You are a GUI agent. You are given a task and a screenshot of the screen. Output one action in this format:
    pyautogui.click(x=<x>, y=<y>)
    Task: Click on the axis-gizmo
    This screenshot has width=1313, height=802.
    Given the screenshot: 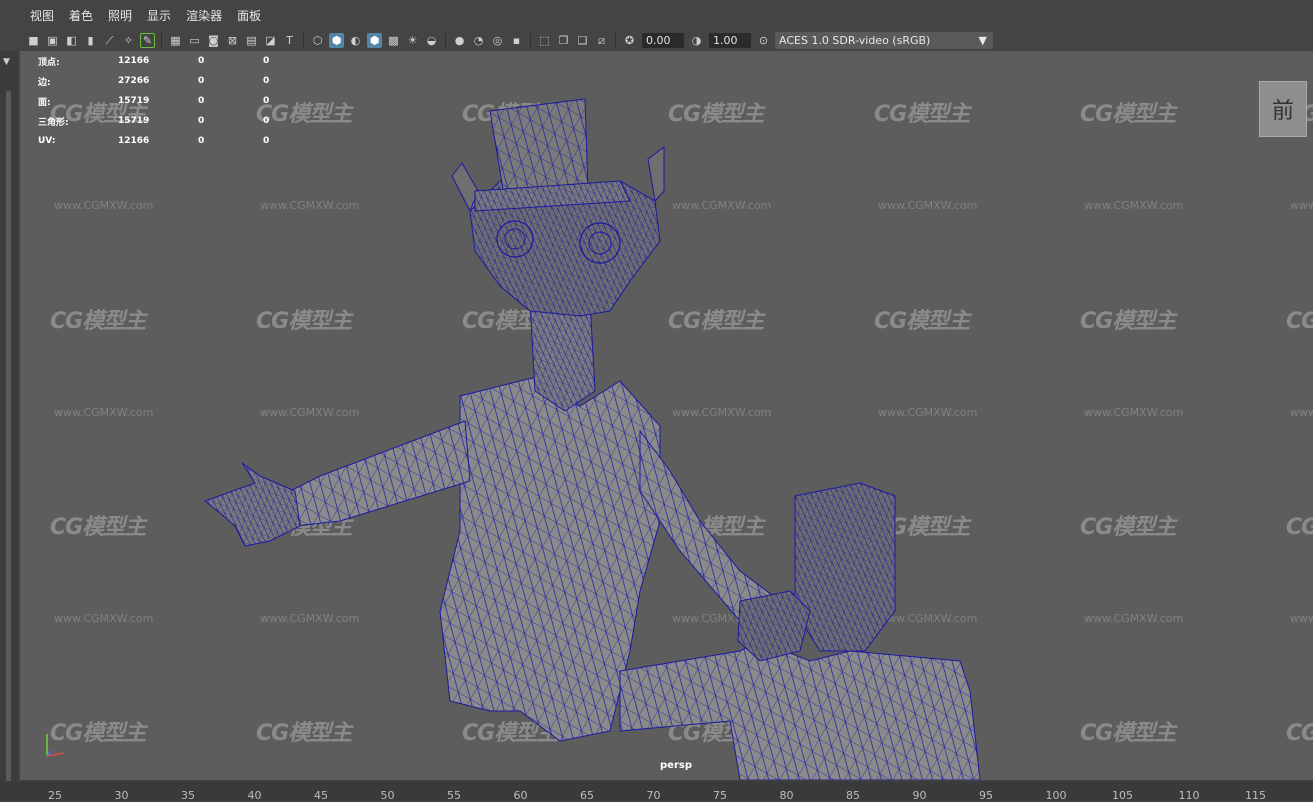 What is the action you would take?
    pyautogui.click(x=55, y=745)
    